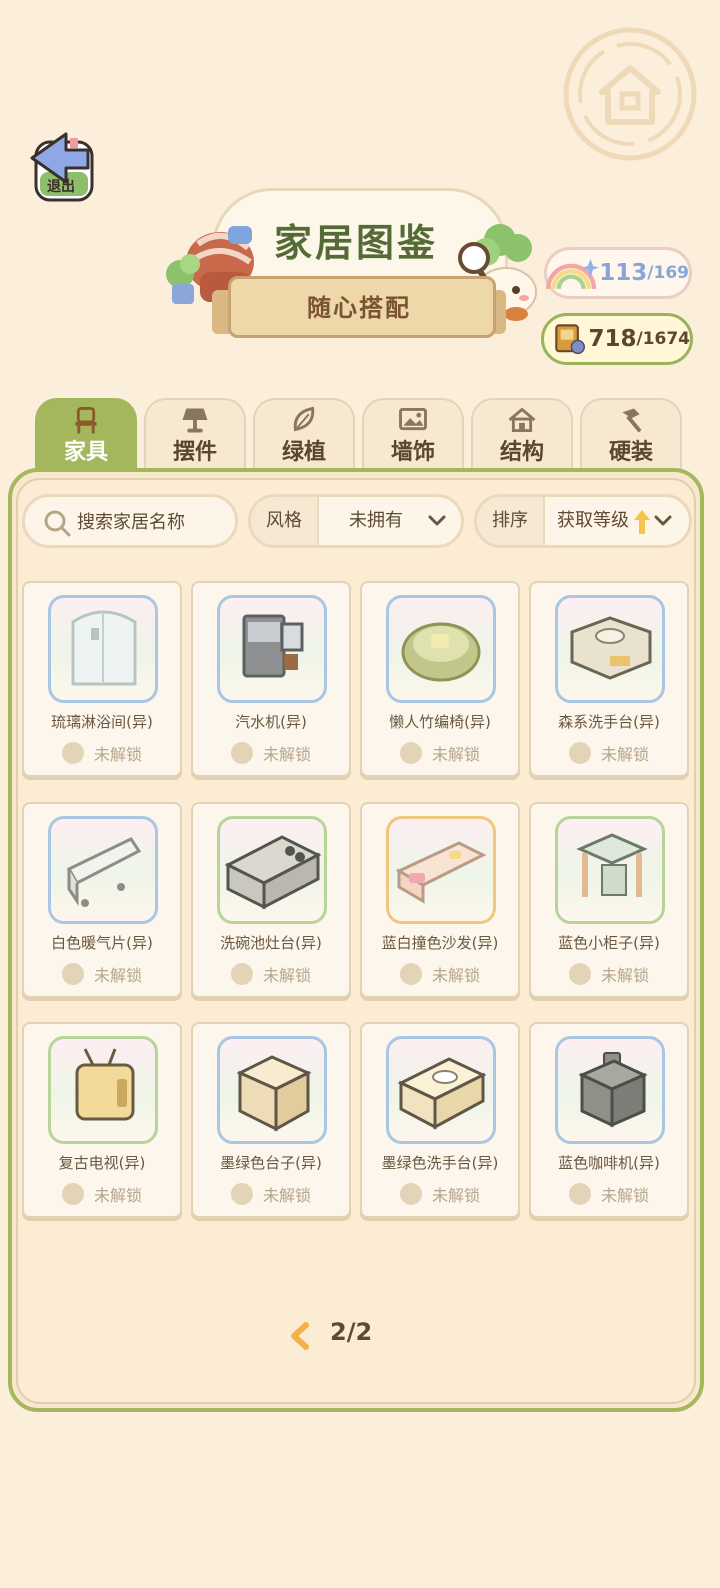 This screenshot has height=1588, width=720. Describe the element at coordinates (285, 521) in the screenshot. I see `style-filter-key: 风格` at that location.